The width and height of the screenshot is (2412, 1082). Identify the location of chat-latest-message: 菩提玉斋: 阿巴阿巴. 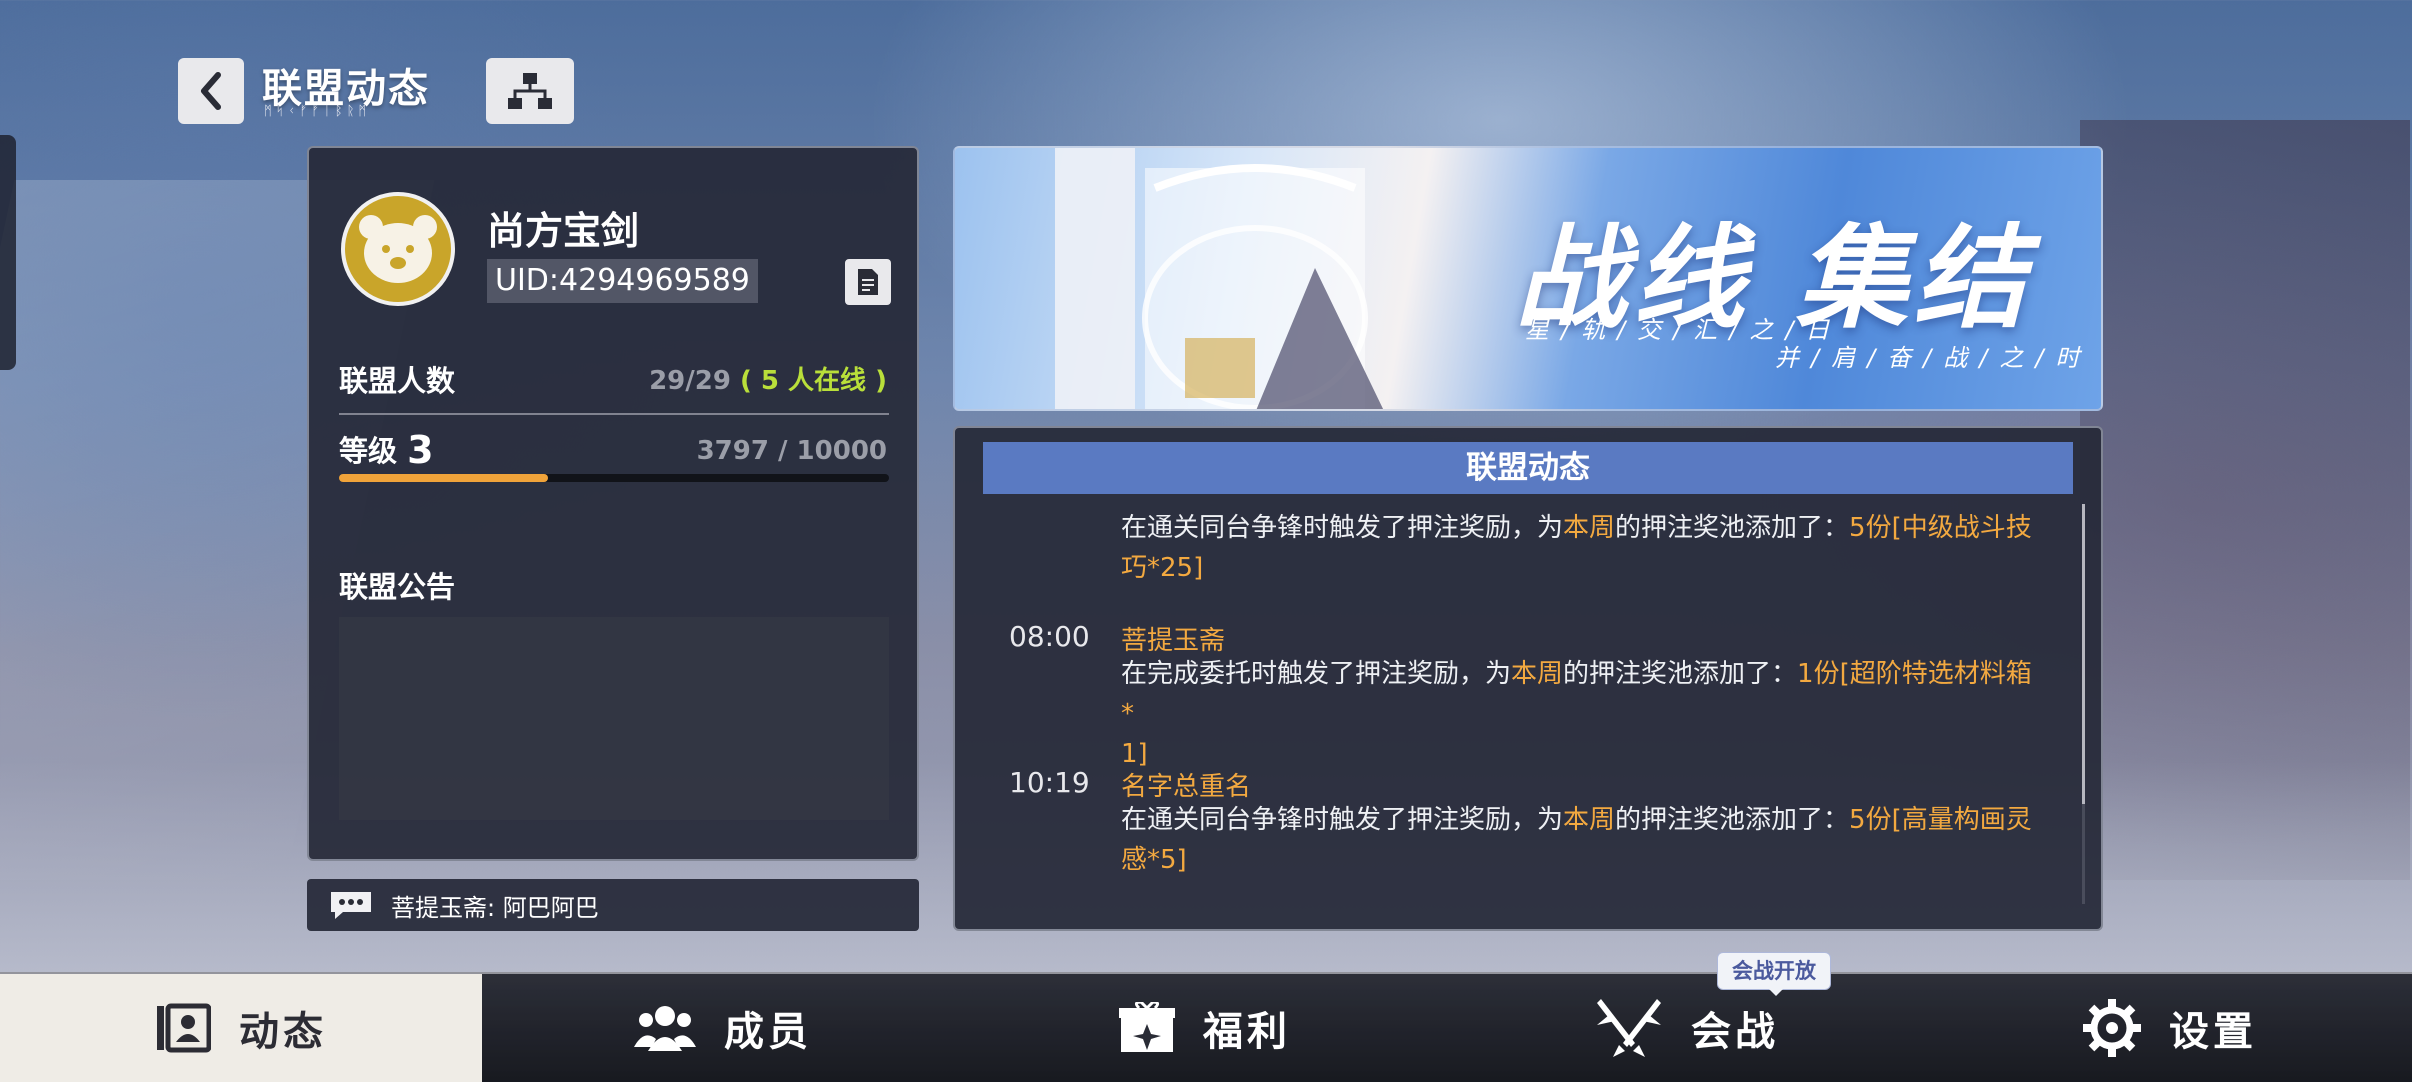
(495, 907).